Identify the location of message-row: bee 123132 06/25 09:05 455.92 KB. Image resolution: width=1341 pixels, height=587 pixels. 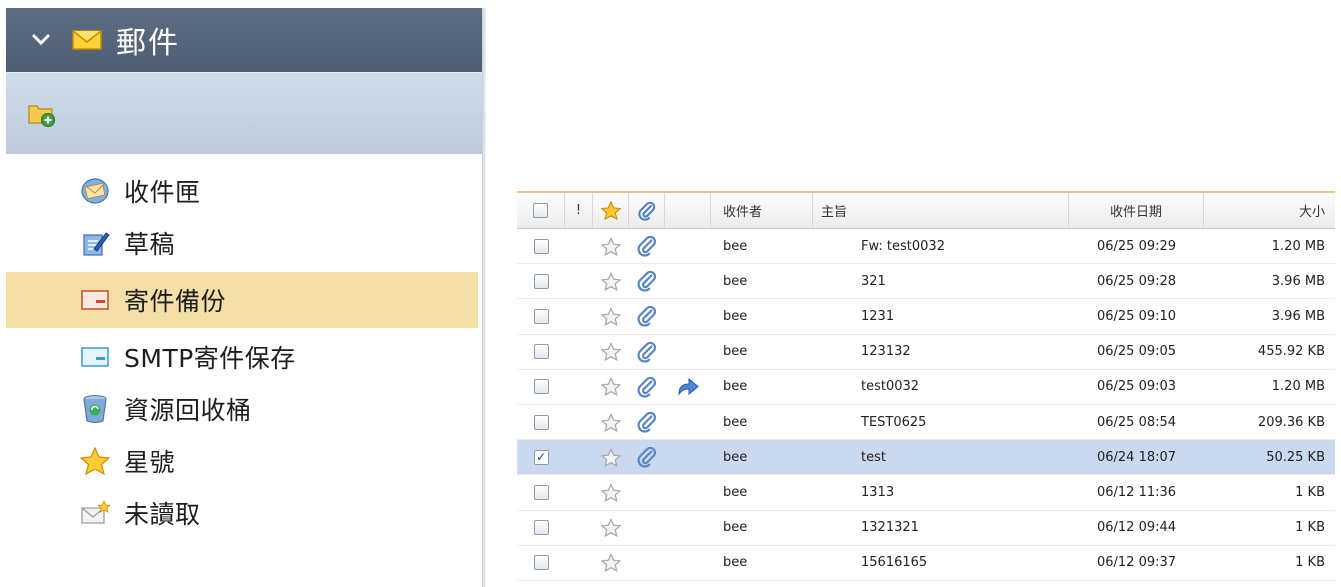
(926, 352).